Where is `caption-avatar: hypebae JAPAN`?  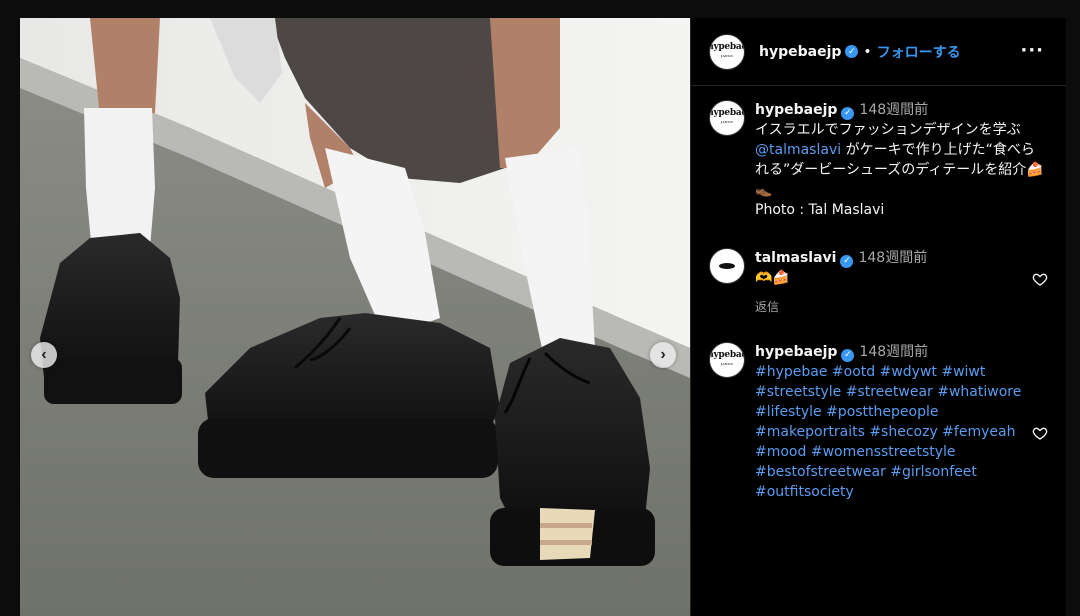
caption-avatar: hypebae JAPAN is located at coordinates (727, 118).